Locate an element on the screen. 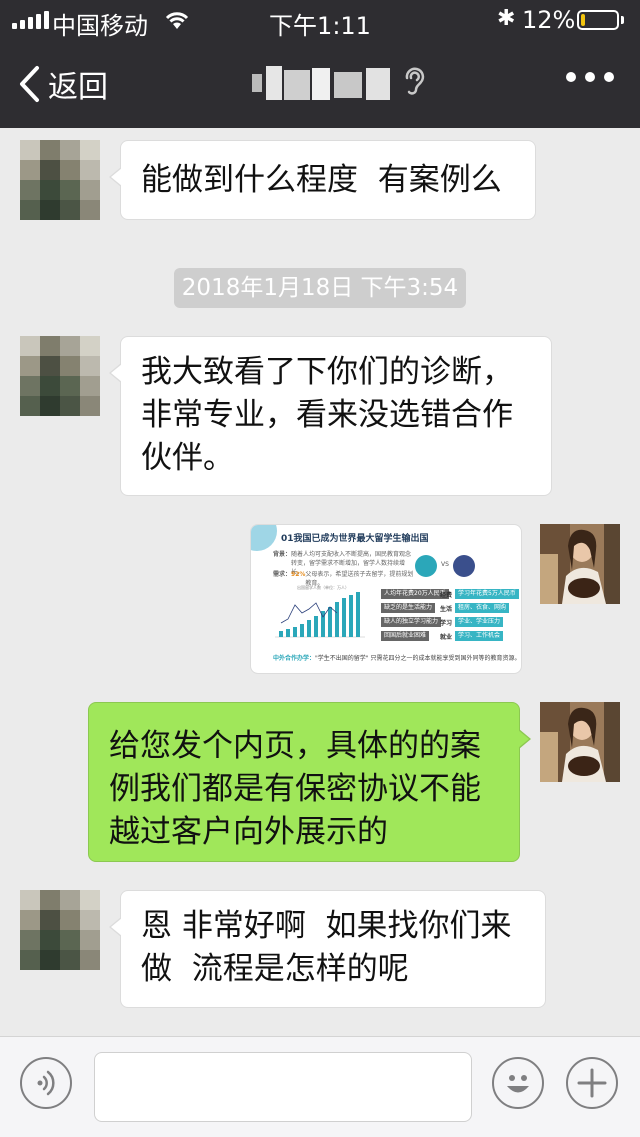 This screenshot has height=1137, width=640. slide-tag: 租房、衣食、网购 is located at coordinates (482, 608).